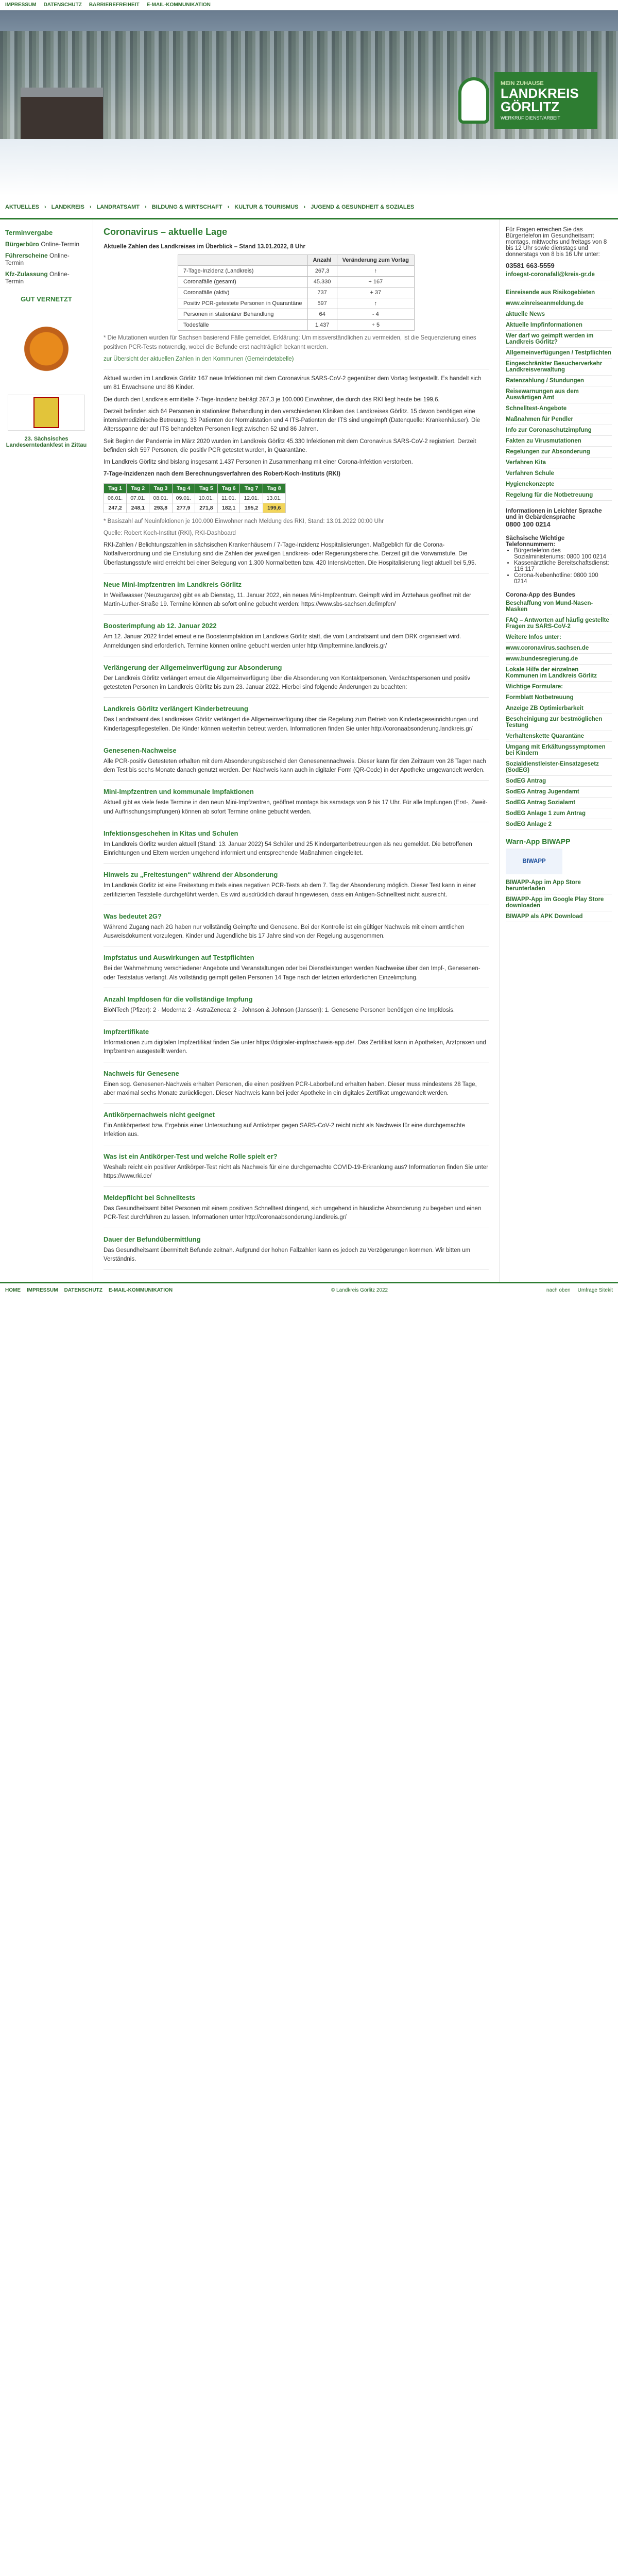  Describe the element at coordinates (114, 5) in the screenshot. I see `topnav-barrierefreiheit: BARRIEREFREIHEIT` at that location.